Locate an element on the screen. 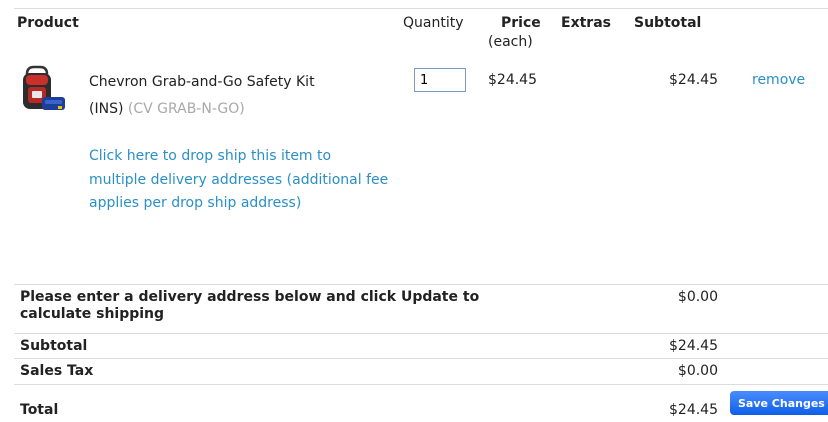  header-extras: Extras is located at coordinates (586, 23).